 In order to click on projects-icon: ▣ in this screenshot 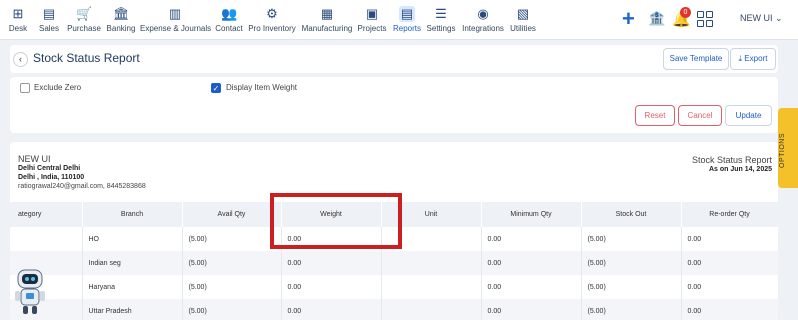, I will do `click(372, 13)`.